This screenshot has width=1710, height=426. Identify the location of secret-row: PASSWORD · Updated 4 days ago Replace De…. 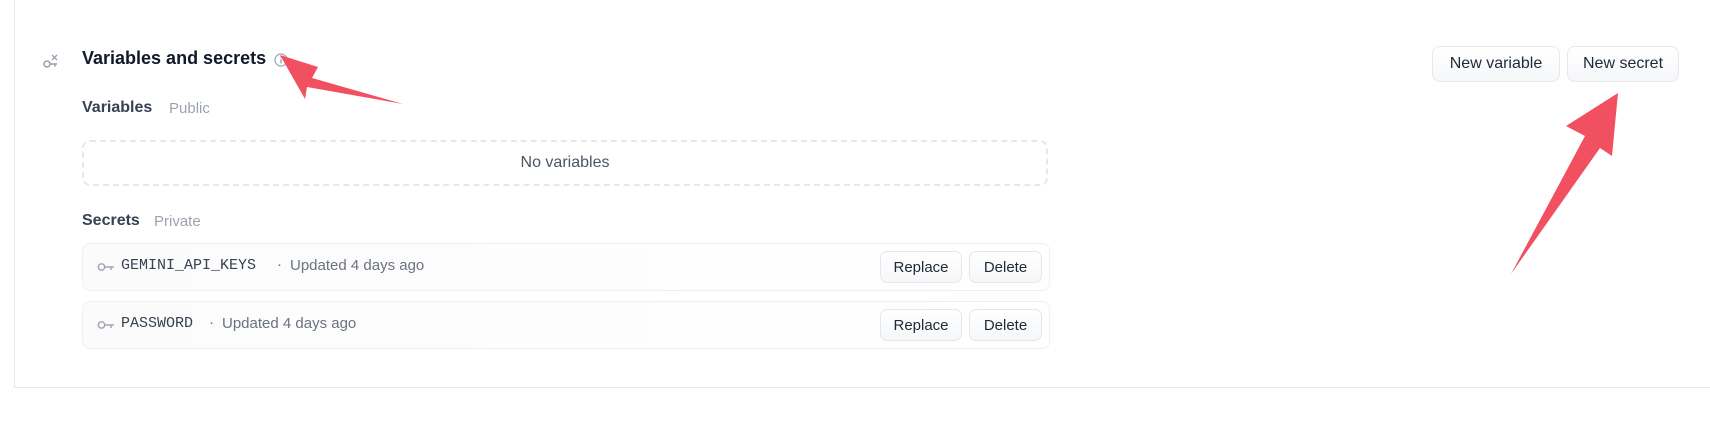
(566, 325).